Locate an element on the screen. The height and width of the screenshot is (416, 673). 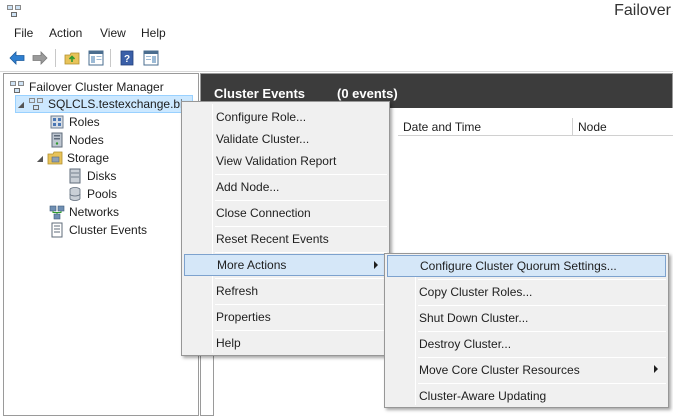
show-hide-action-pane-button is located at coordinates (151, 58).